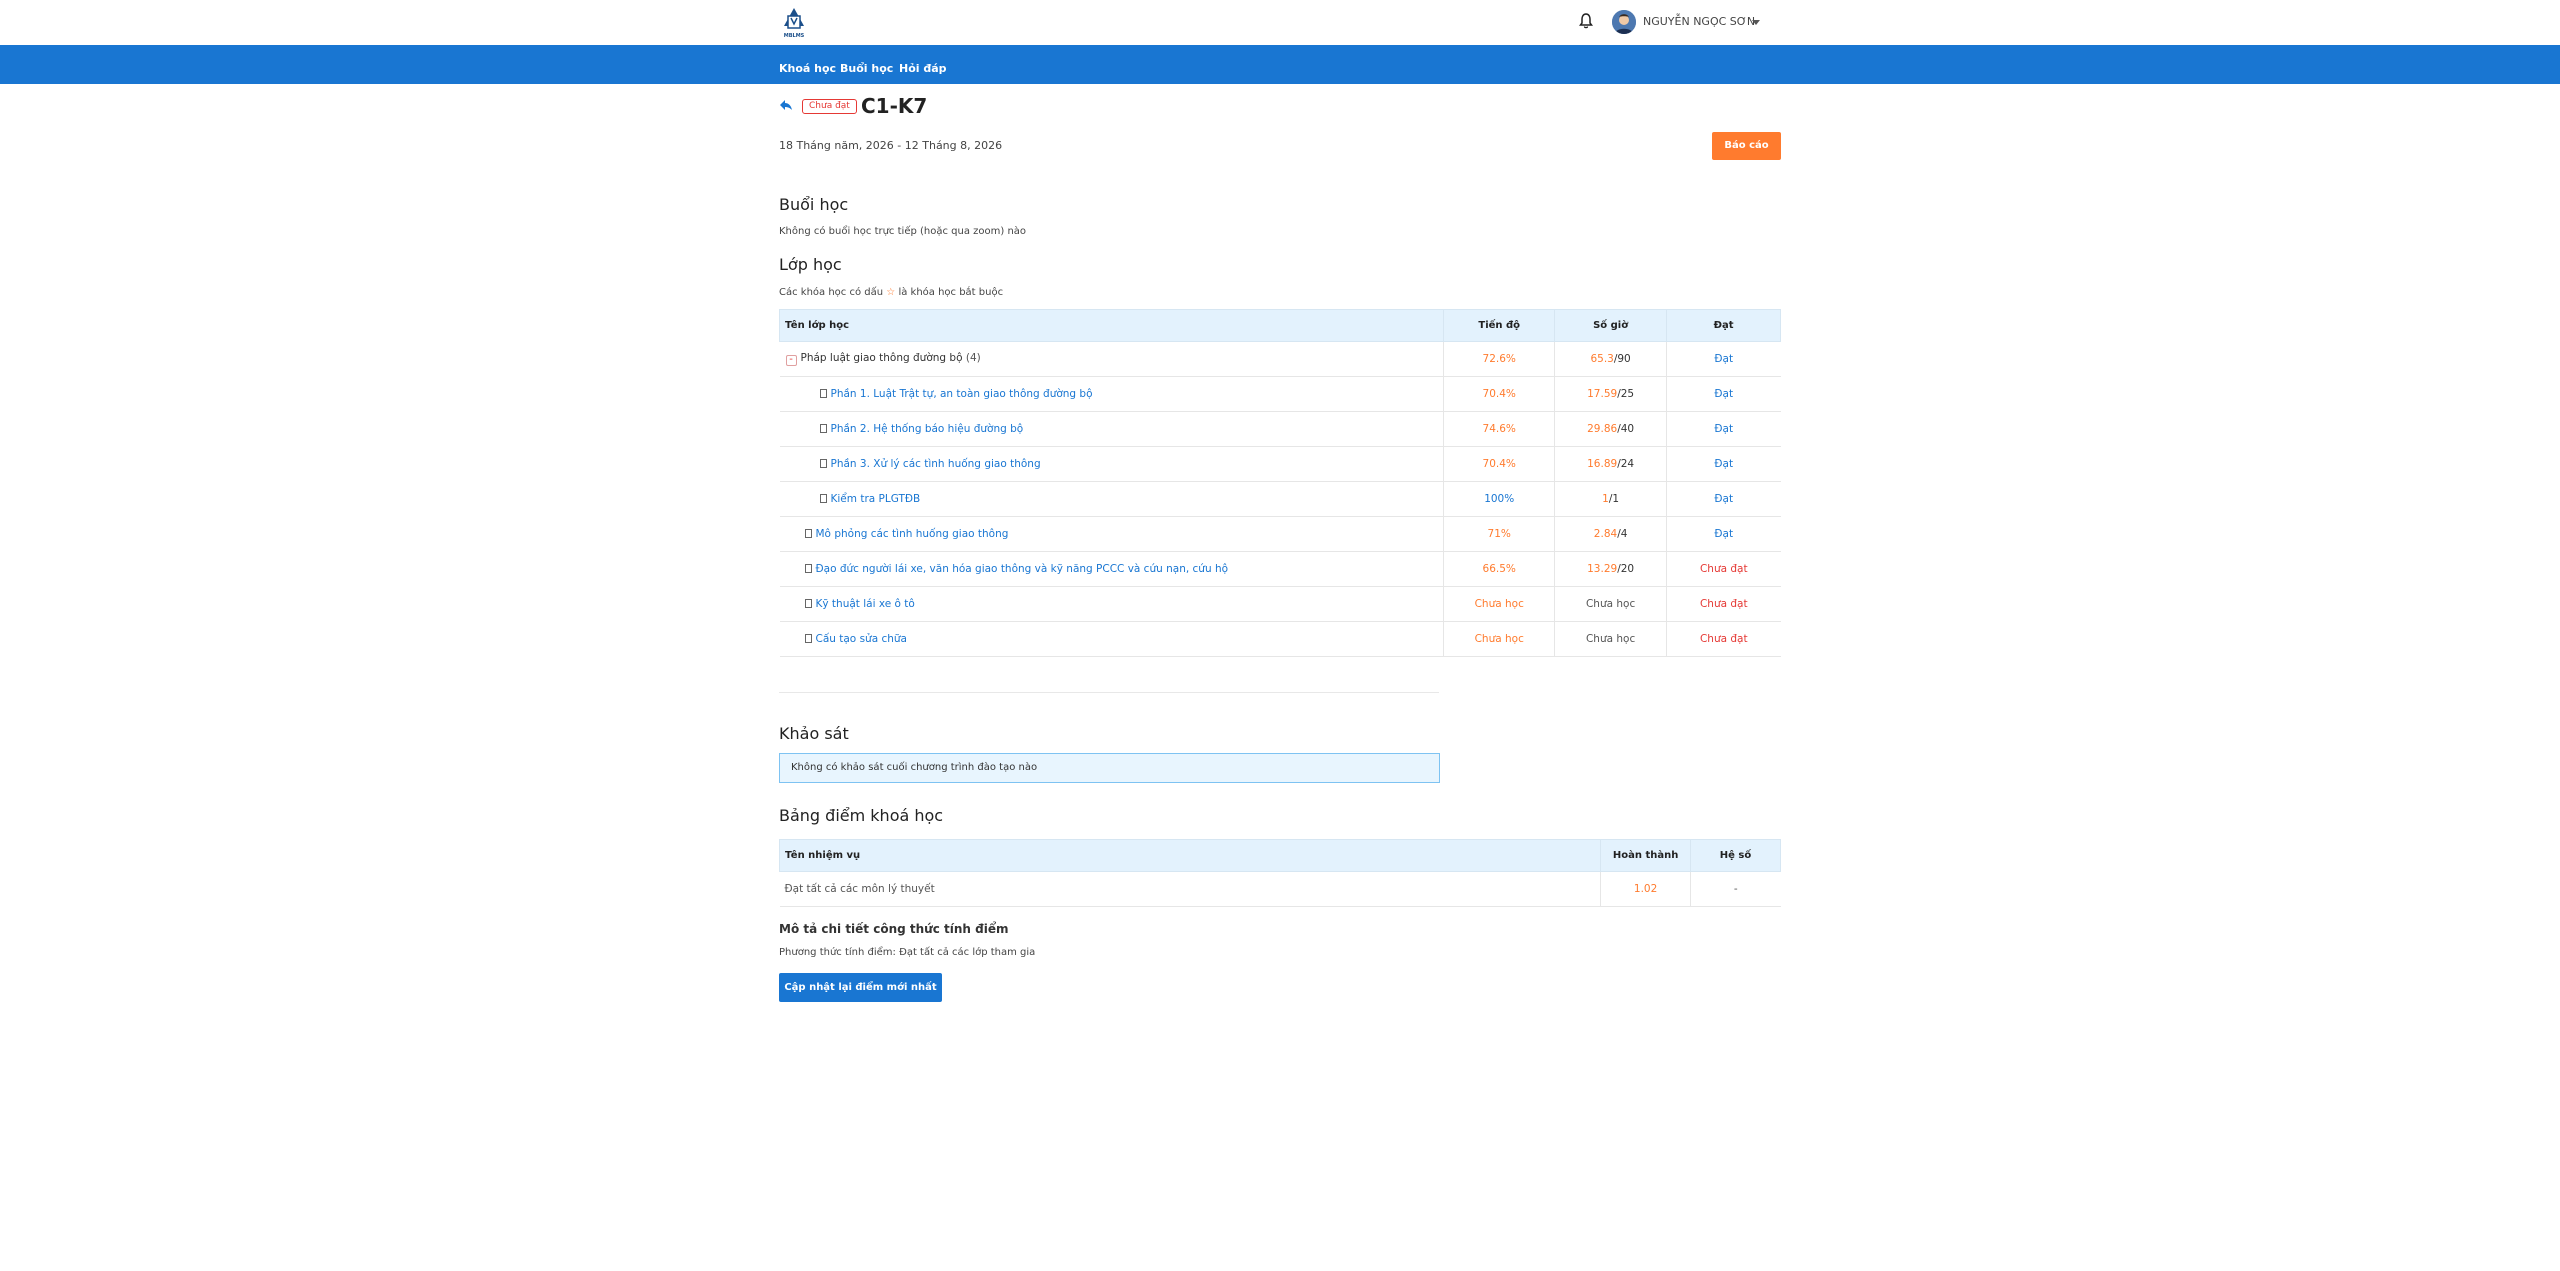 The image size is (2560, 1271). What do you see at coordinates (923, 68) in the screenshot?
I see `nav-item-qa: Hỏi đáp` at bounding box center [923, 68].